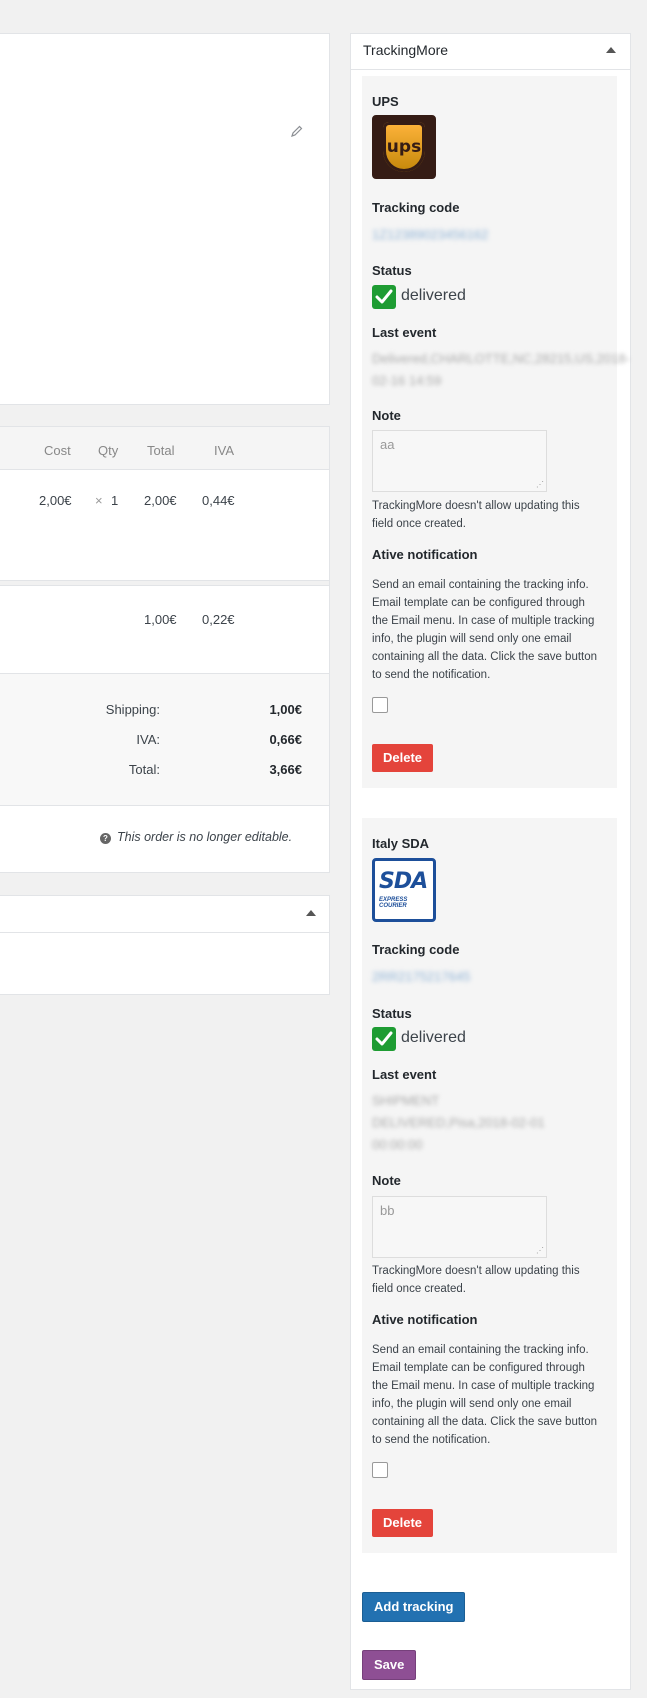 The height and width of the screenshot is (1698, 647). I want to click on edit-pencil-icon, so click(298, 132).